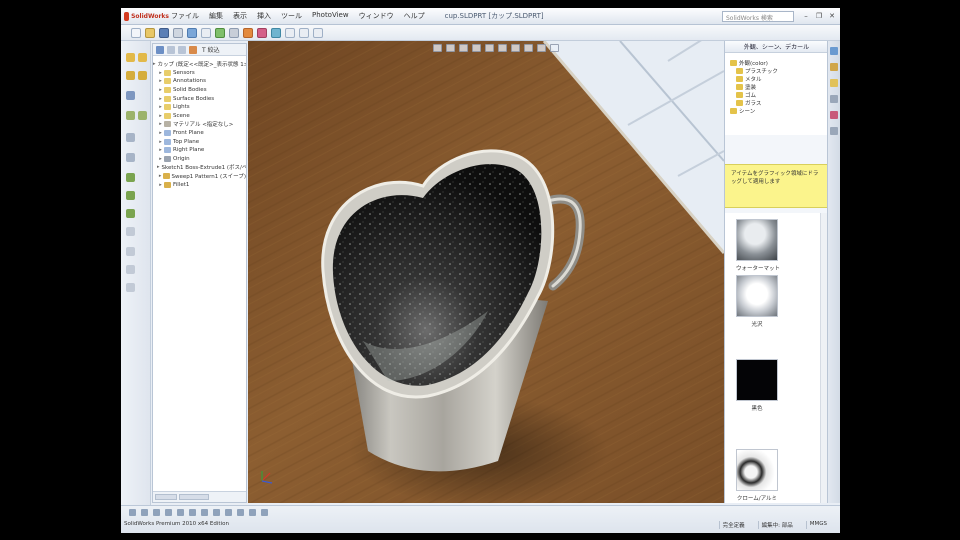 This screenshot has width=960, height=540. I want to click on water-swatch: ウォーターマット, so click(758, 245).